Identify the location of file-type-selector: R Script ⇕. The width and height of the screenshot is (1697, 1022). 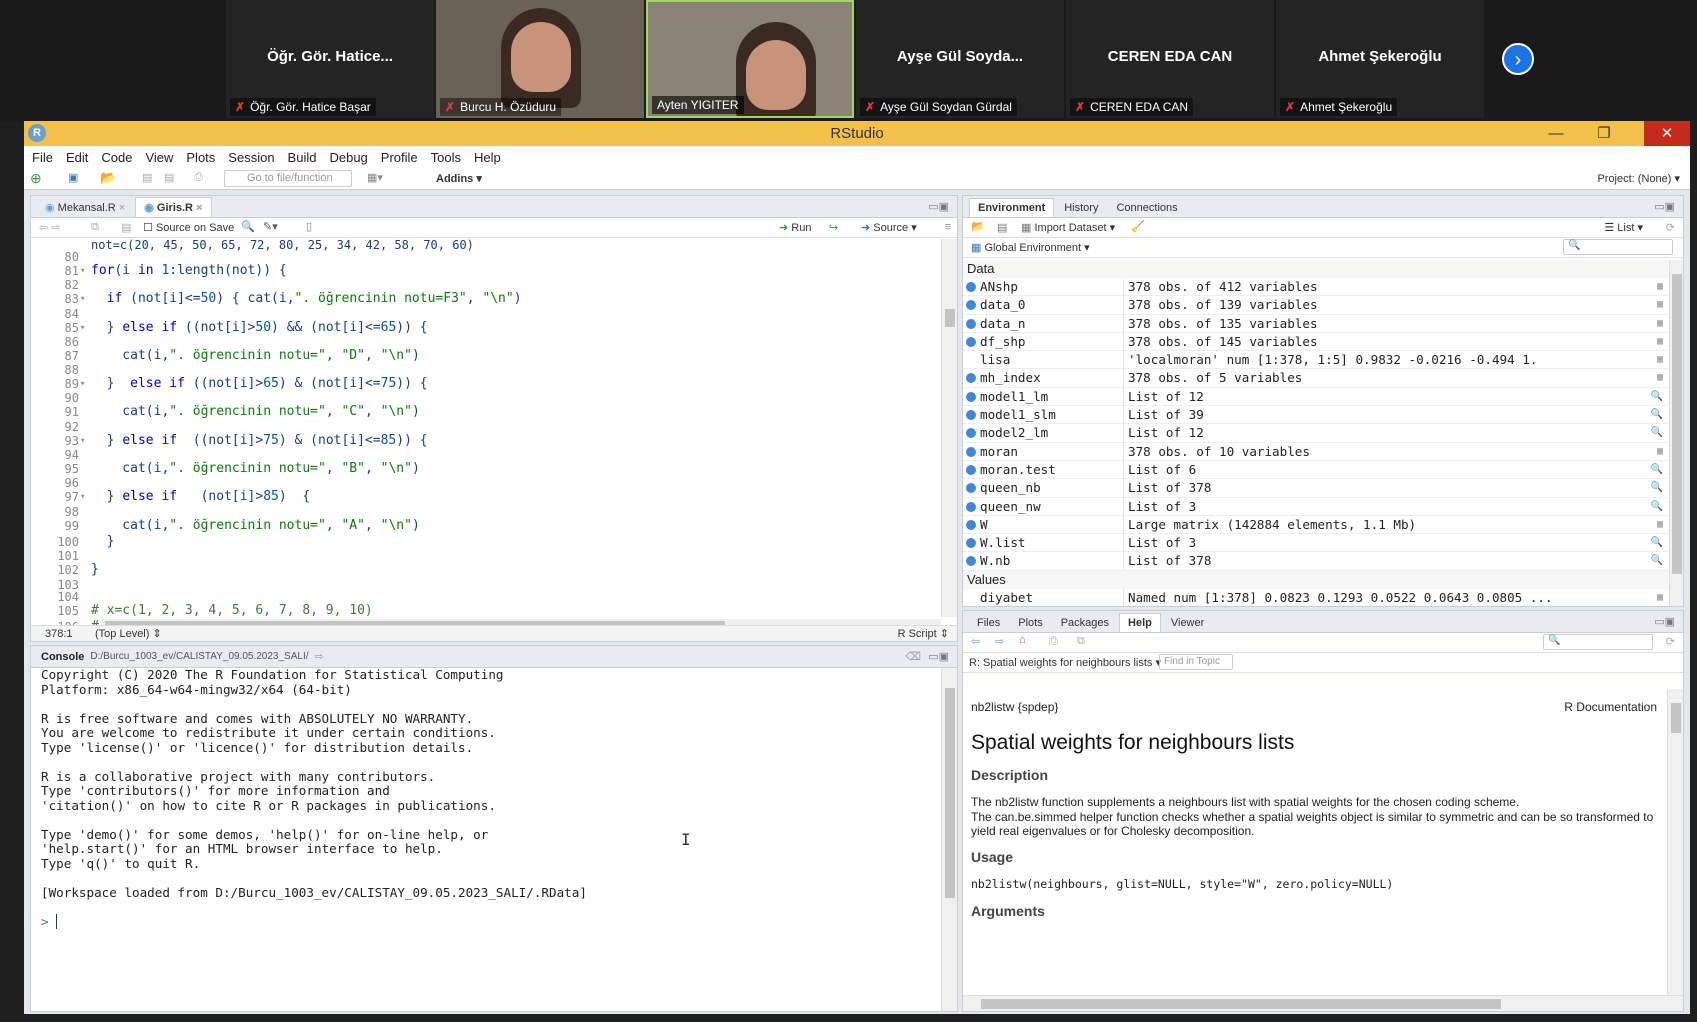
(923, 634).